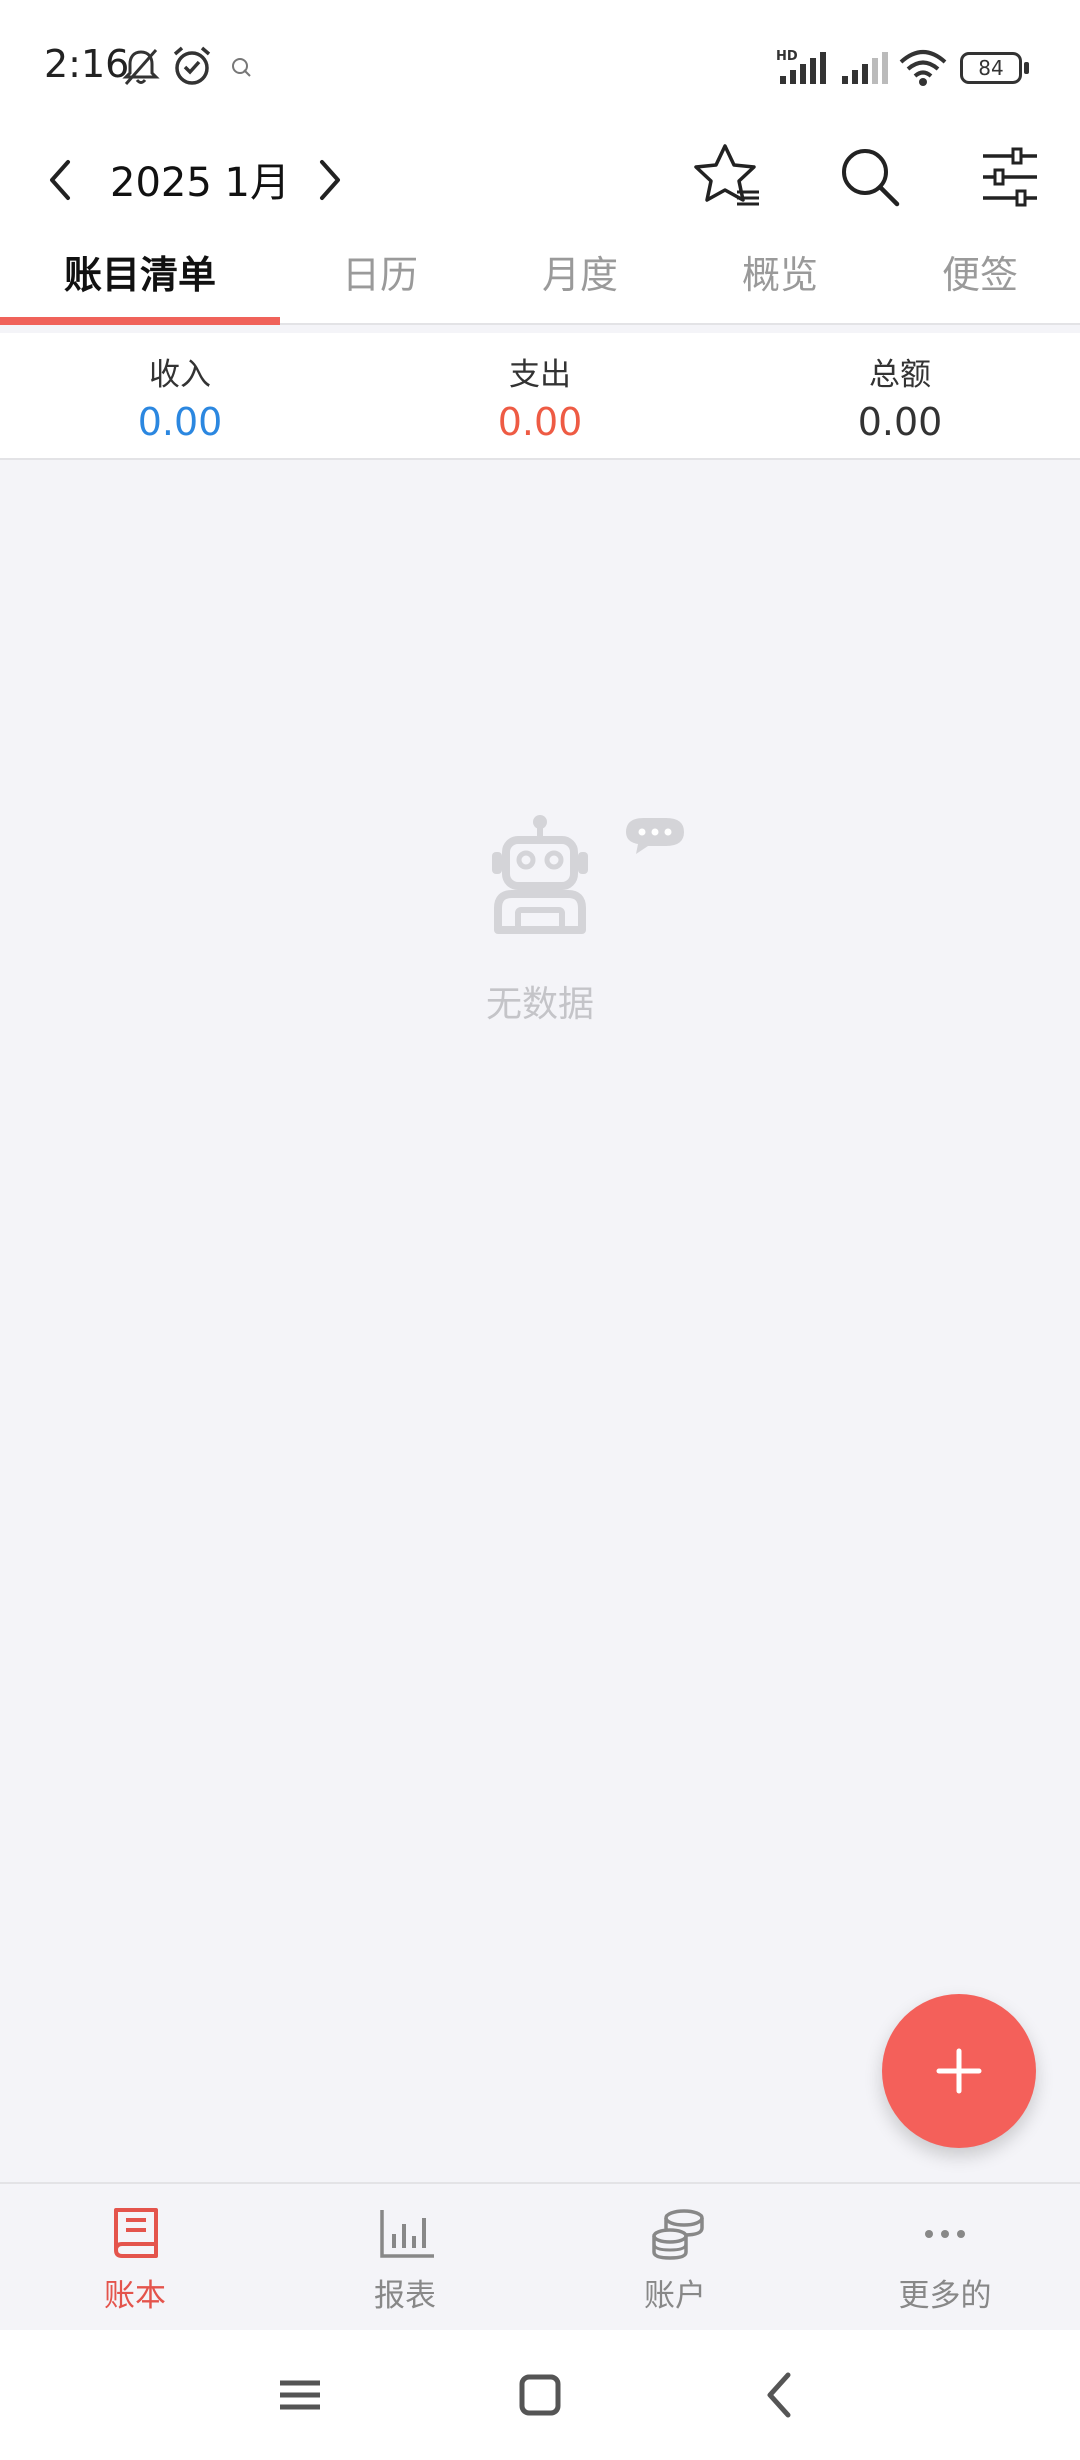 Image resolution: width=1080 pixels, height=2460 pixels. I want to click on nav-more-label: 更多的, so click(945, 2296).